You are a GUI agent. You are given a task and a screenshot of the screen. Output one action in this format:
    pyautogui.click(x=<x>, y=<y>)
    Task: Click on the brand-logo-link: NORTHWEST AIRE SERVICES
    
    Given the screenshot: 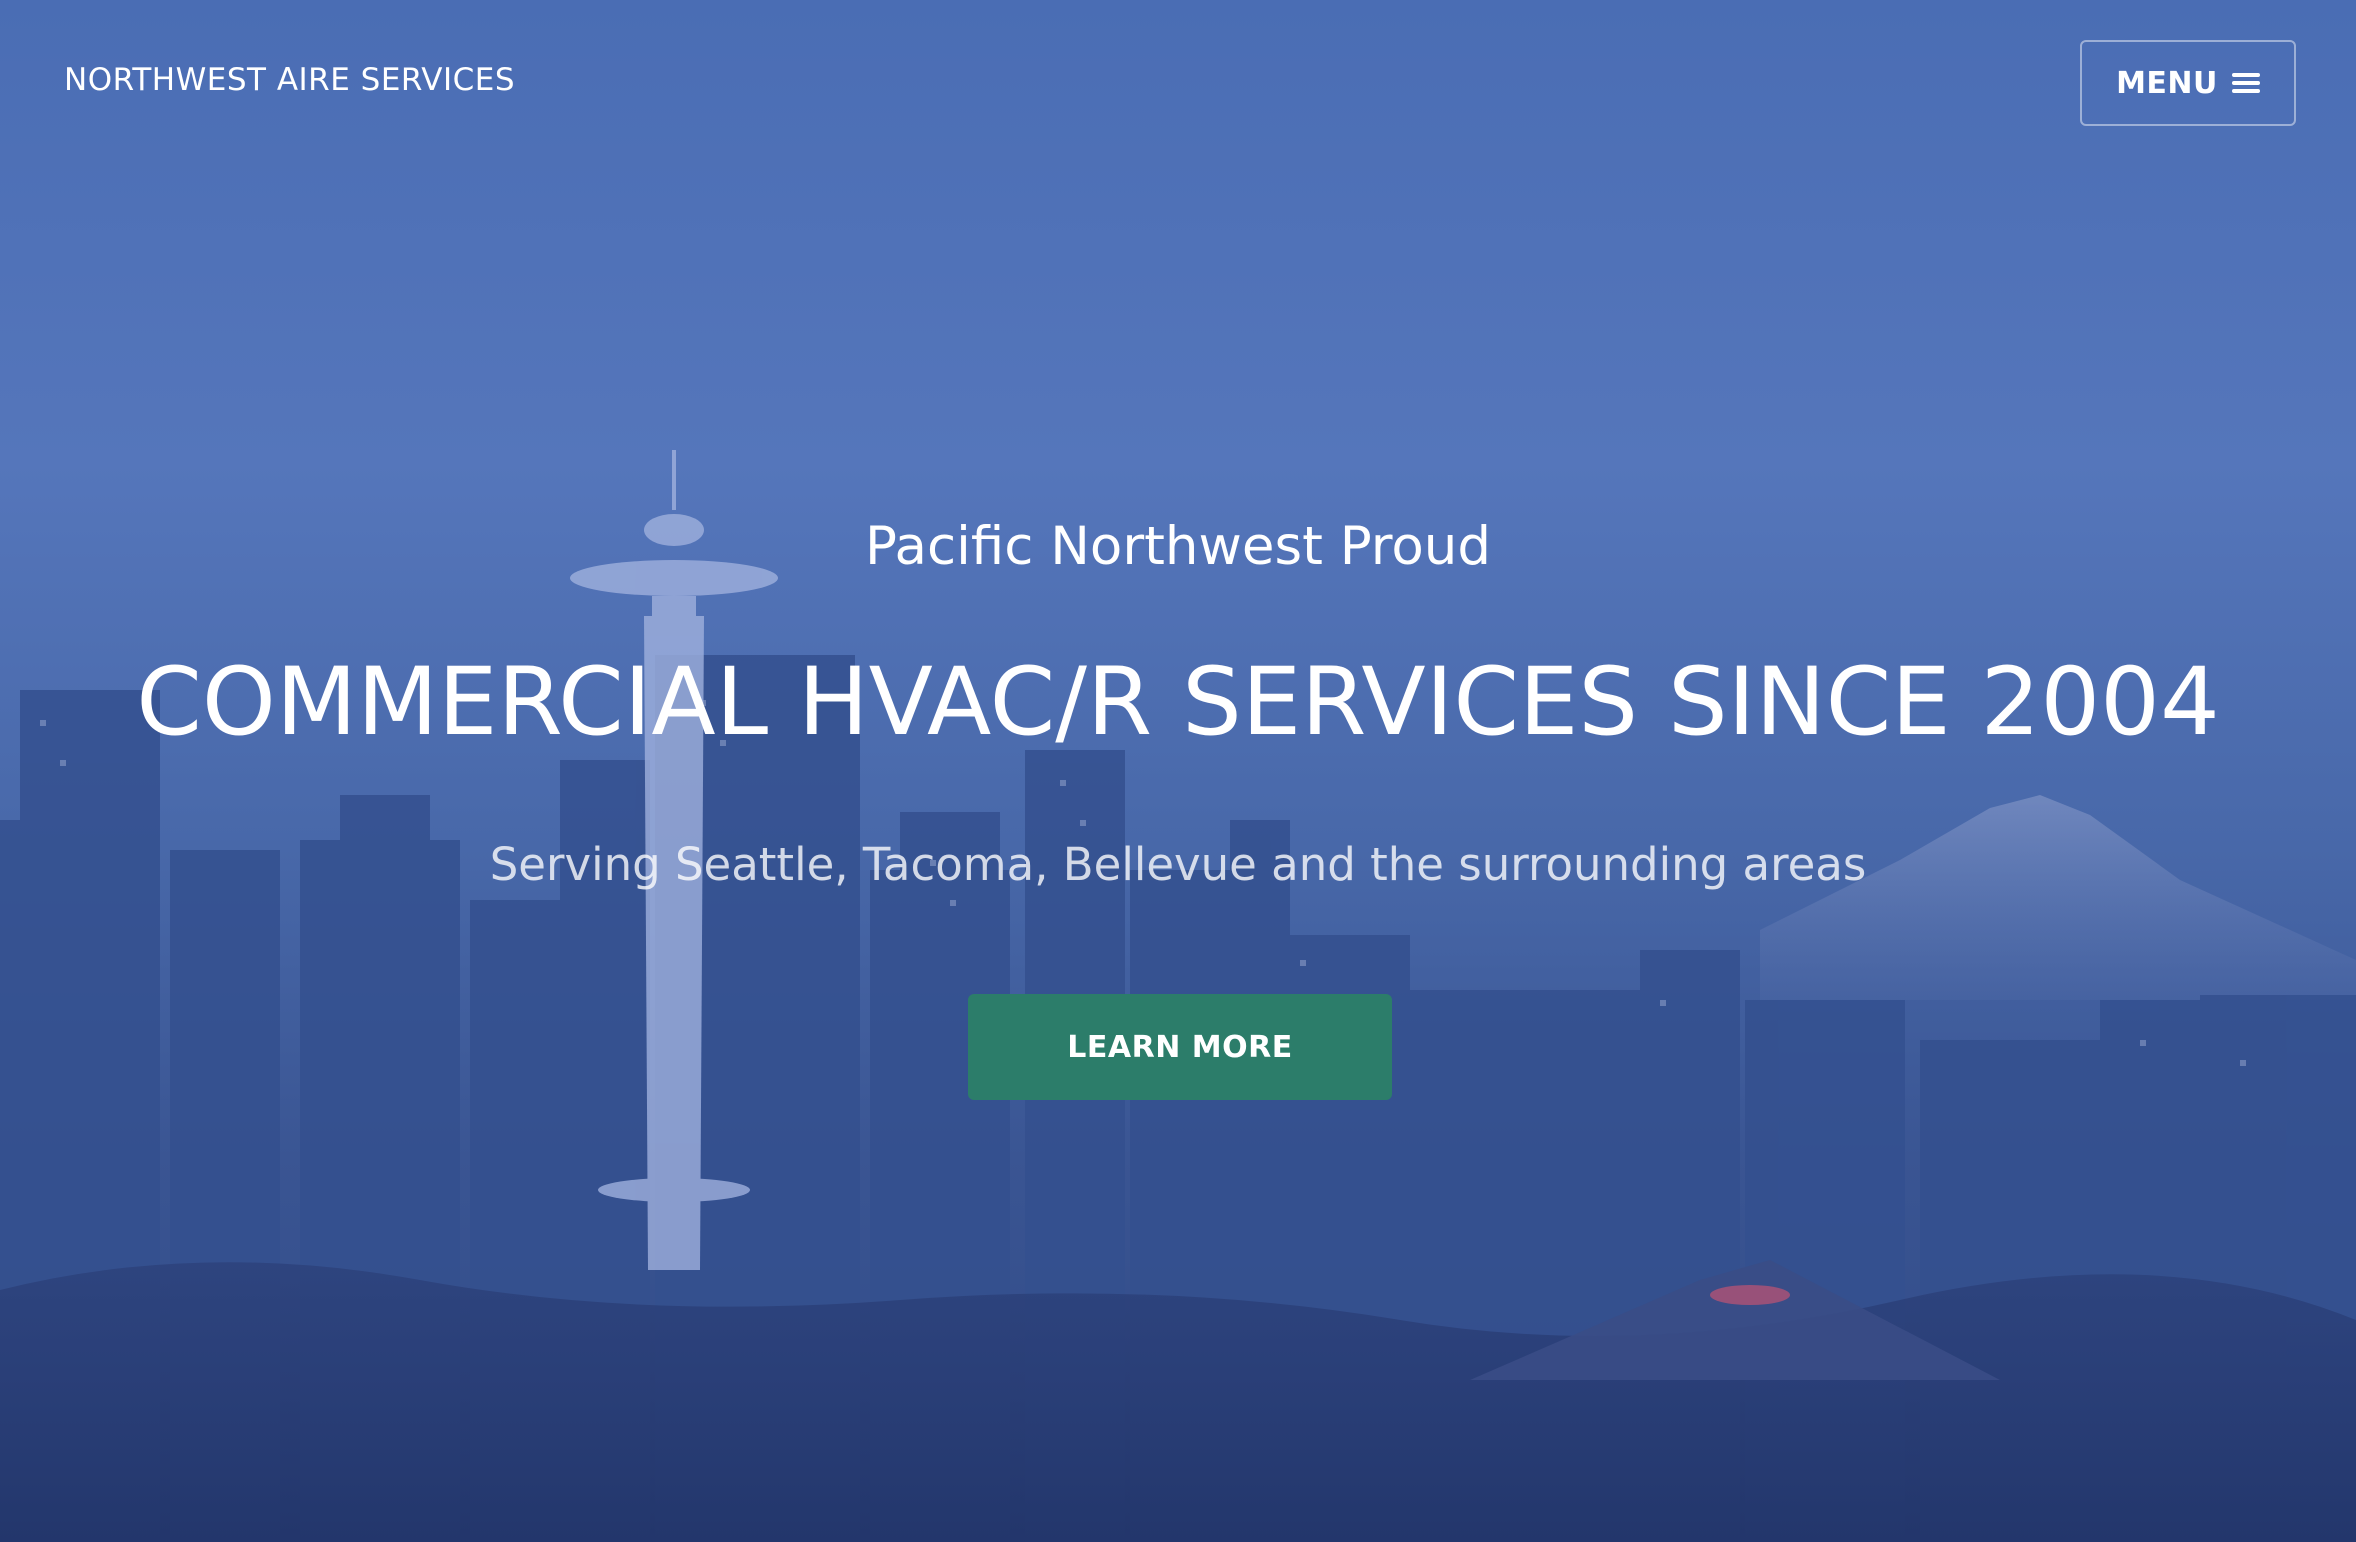 What is the action you would take?
    pyautogui.click(x=289, y=80)
    